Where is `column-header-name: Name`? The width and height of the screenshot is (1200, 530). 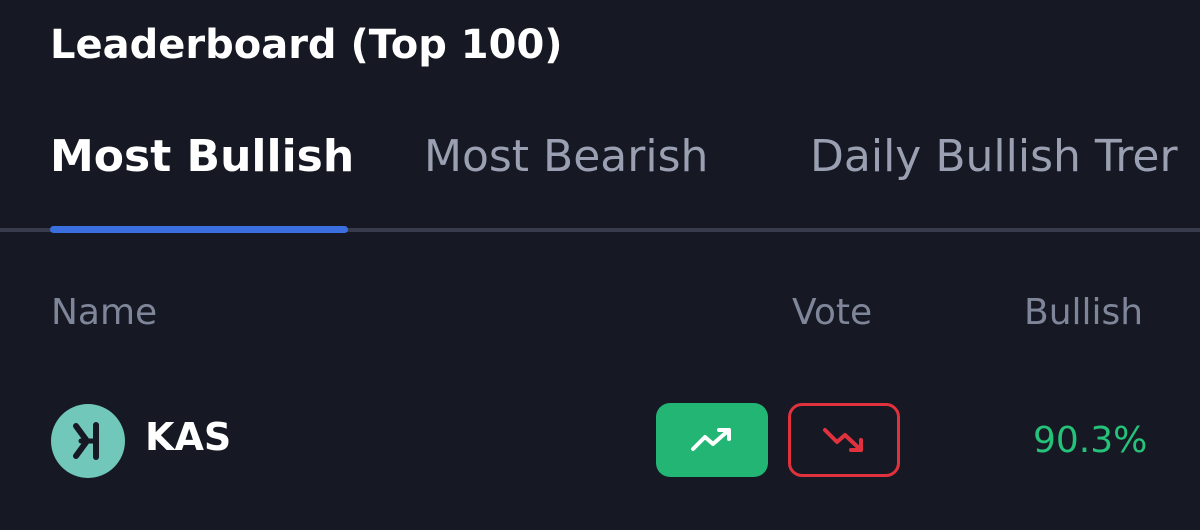 column-header-name: Name is located at coordinates (104, 312).